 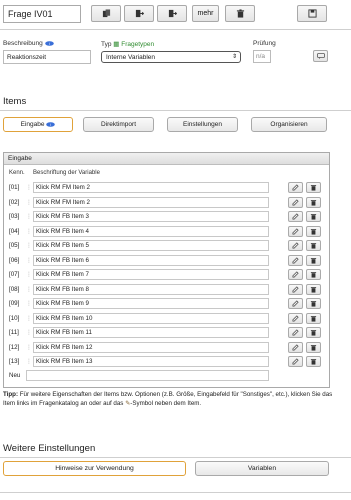 What do you see at coordinates (133, 44) in the screenshot?
I see `fragetypen-link: ▦ Fragetypen` at bounding box center [133, 44].